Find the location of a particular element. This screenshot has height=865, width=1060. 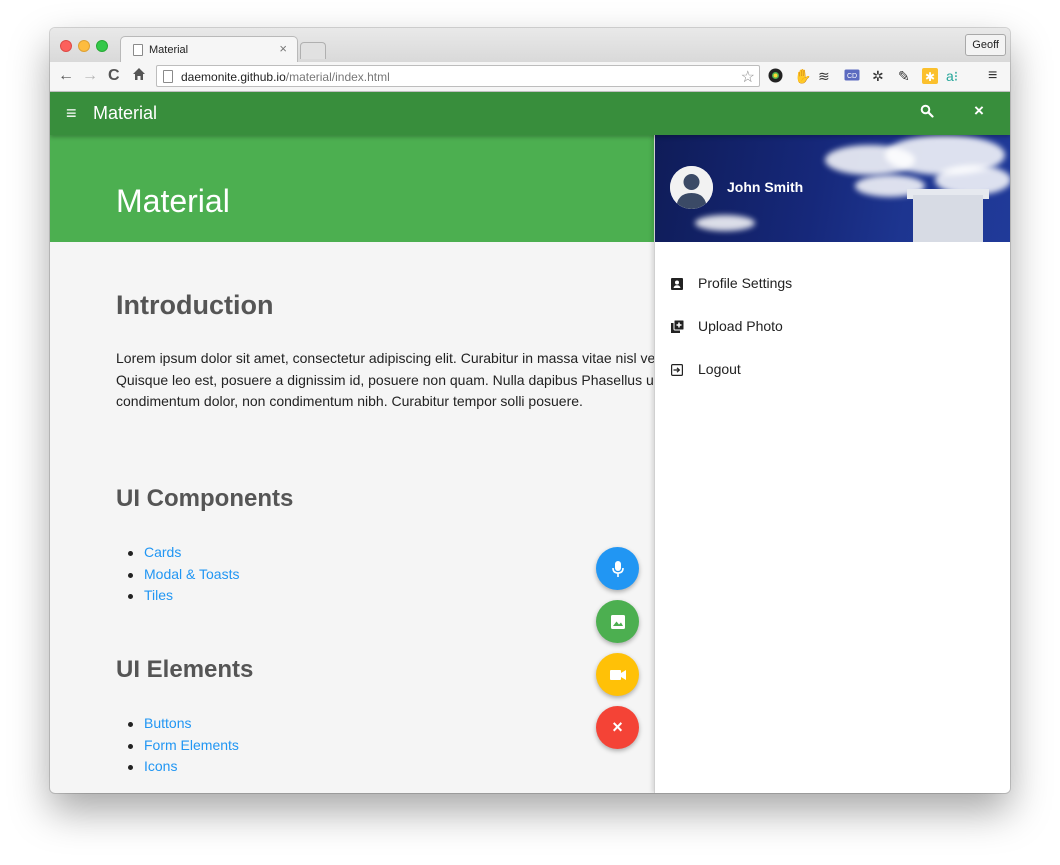

chrome-icon is located at coordinates (775, 77).